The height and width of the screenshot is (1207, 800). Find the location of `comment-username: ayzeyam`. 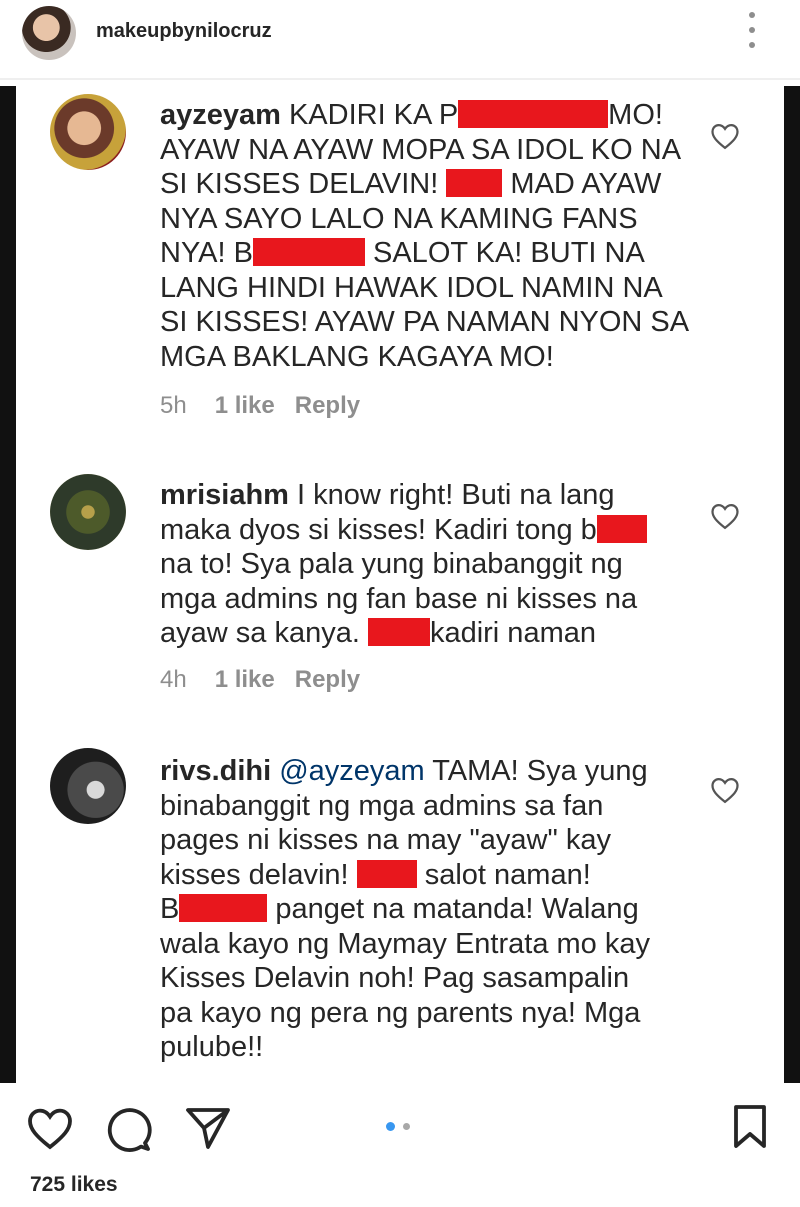

comment-username: ayzeyam is located at coordinates (220, 115).